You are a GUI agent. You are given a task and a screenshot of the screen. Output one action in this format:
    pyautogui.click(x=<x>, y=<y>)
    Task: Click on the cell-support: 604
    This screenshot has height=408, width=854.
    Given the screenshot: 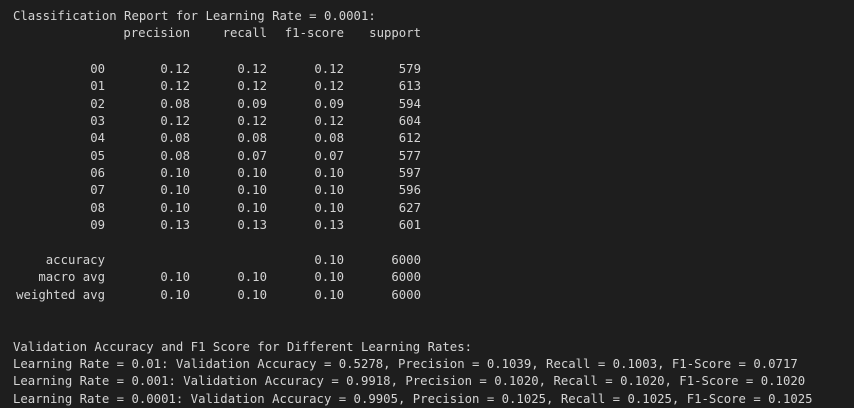 What is the action you would take?
    pyautogui.click(x=409, y=121)
    